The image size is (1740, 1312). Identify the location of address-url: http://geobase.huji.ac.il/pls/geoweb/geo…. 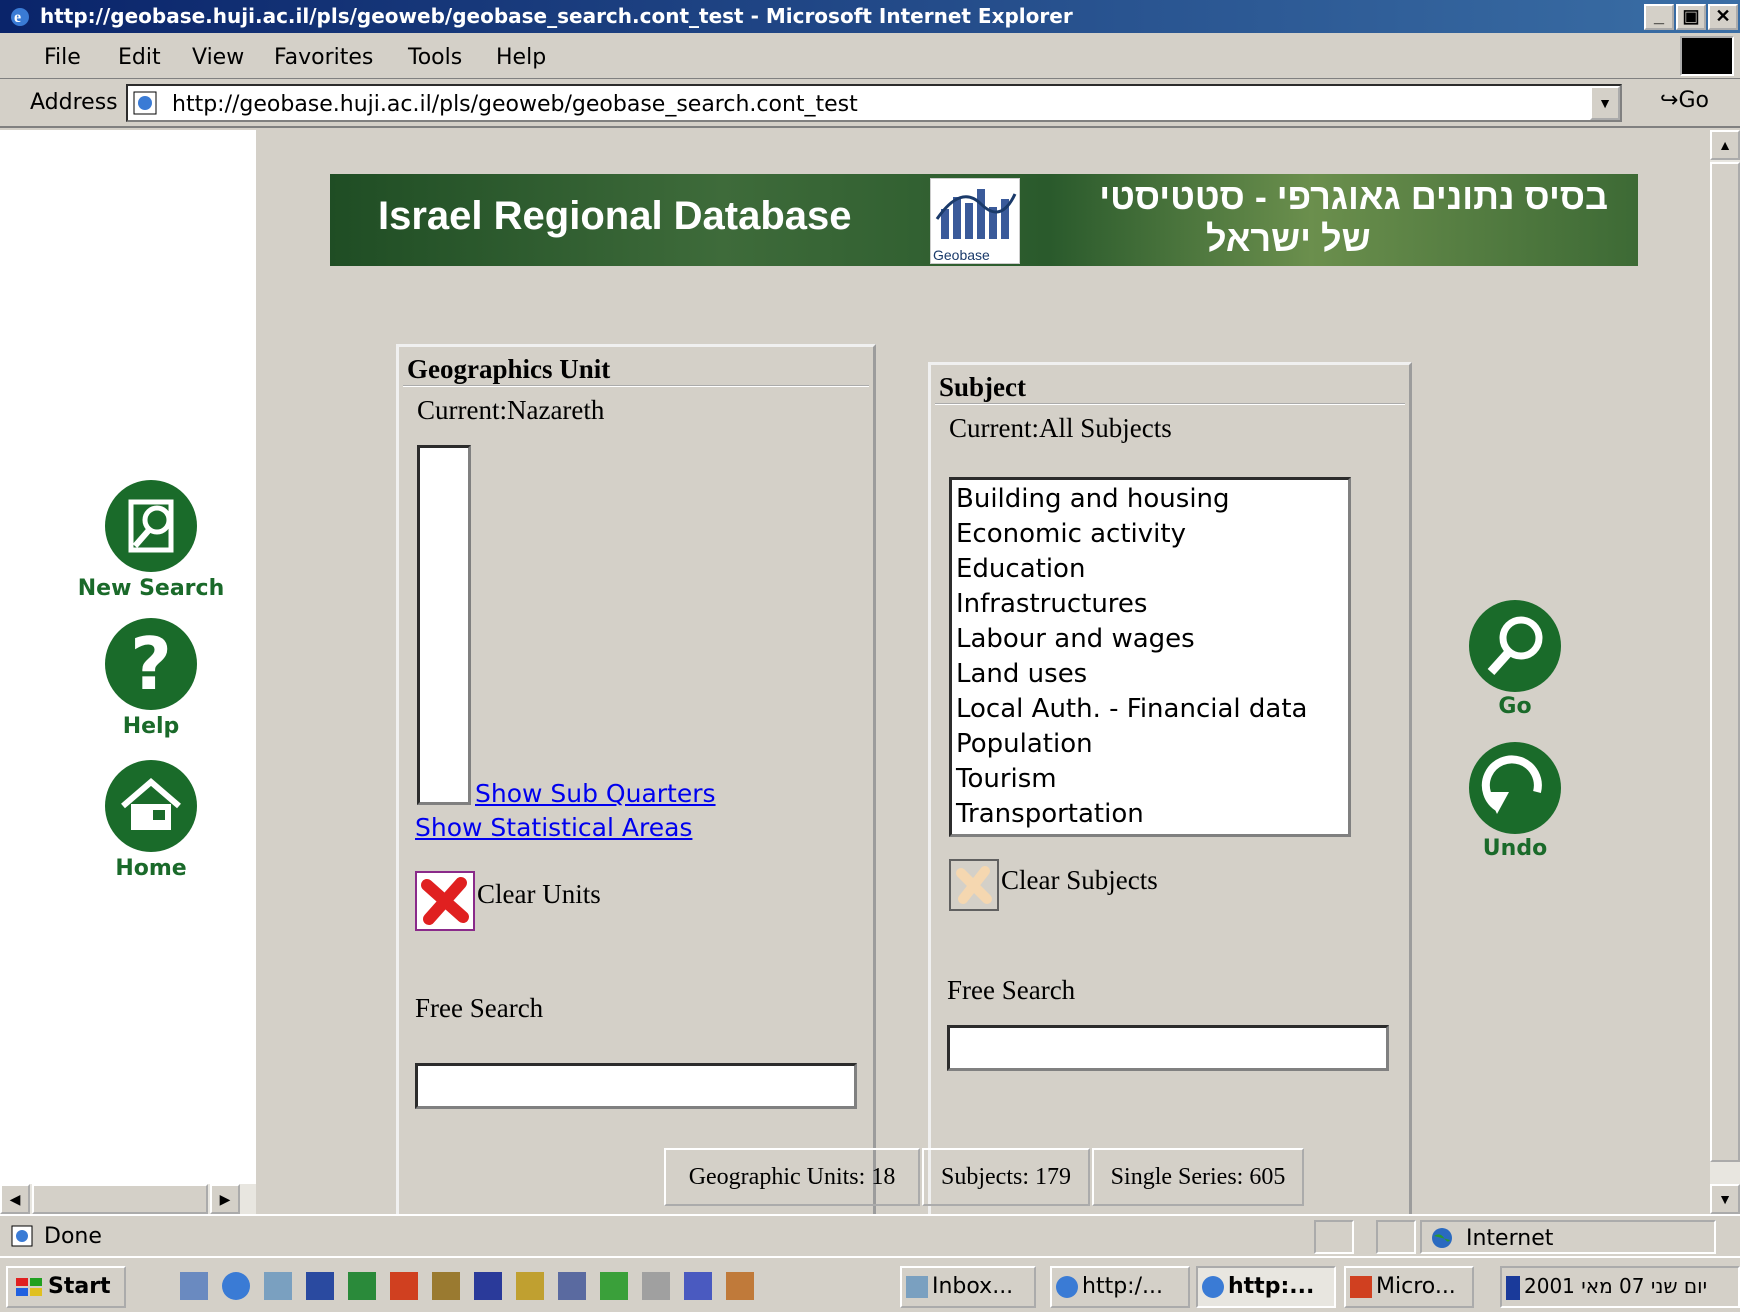
(515, 104).